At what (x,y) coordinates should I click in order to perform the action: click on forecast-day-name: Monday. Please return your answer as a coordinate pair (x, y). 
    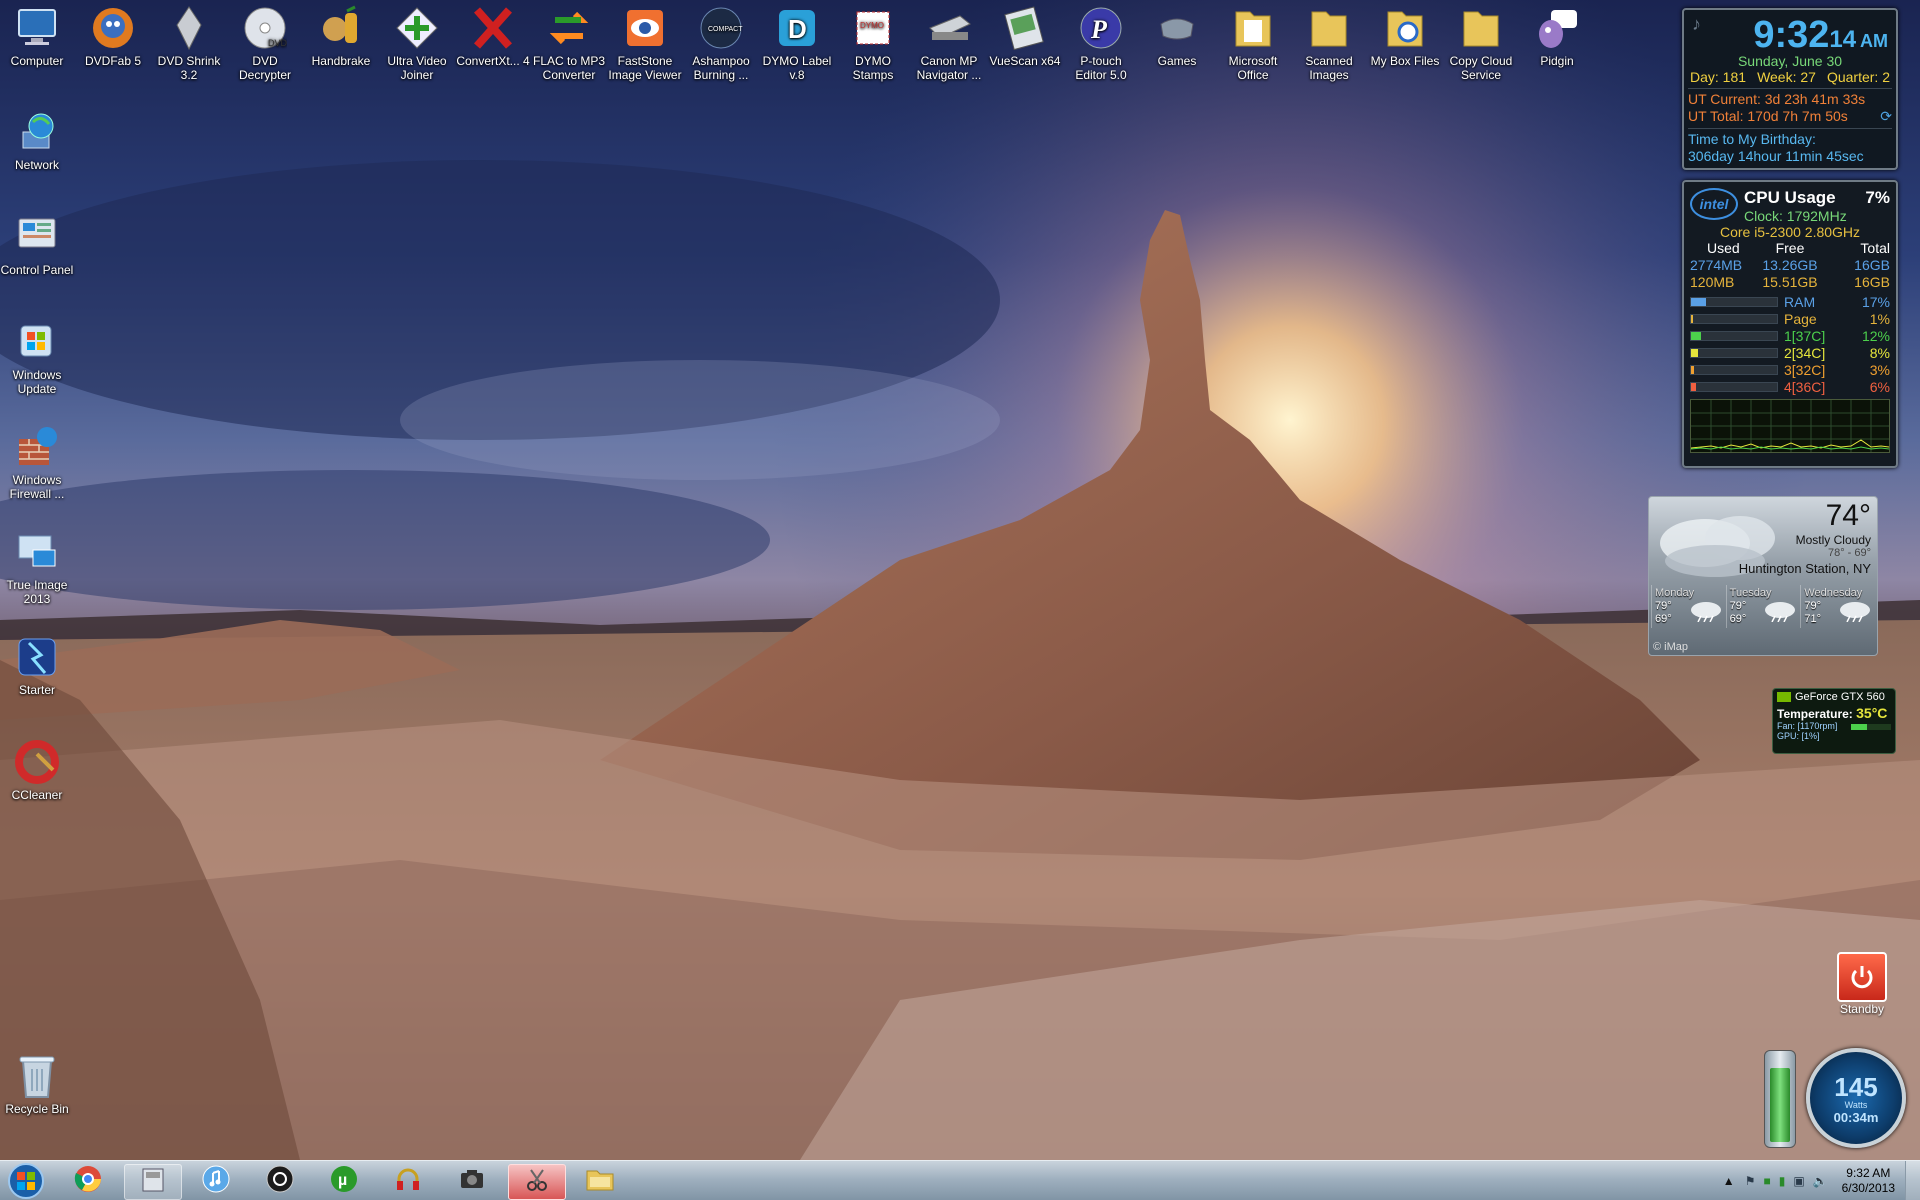
    Looking at the image, I should click on (1675, 593).